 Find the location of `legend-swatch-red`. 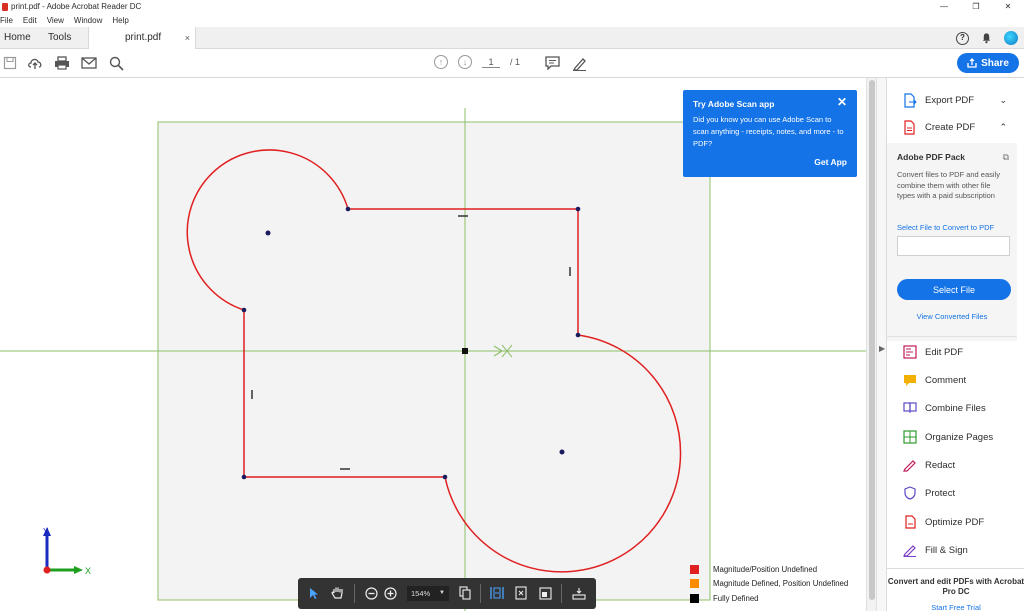

legend-swatch-red is located at coordinates (694, 569).